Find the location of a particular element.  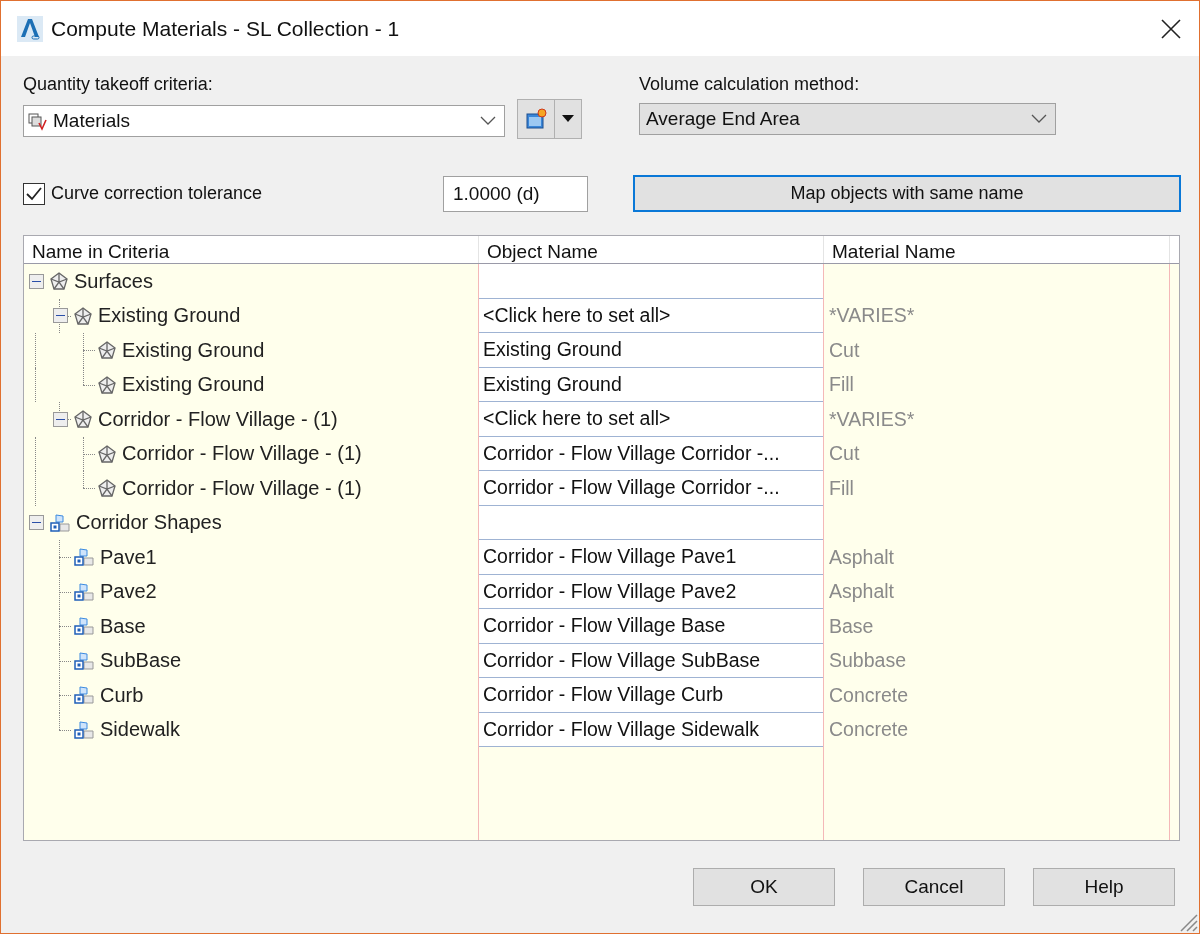

tree-item: Curb is located at coordinates (122, 695).